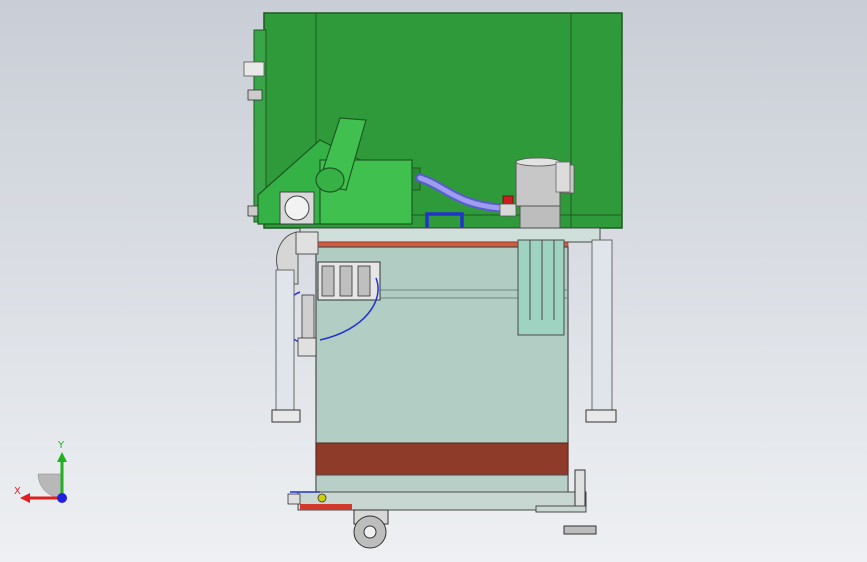 Image resolution: width=867 pixels, height=562 pixels. I want to click on baffle-cylinders, so click(541, 287).